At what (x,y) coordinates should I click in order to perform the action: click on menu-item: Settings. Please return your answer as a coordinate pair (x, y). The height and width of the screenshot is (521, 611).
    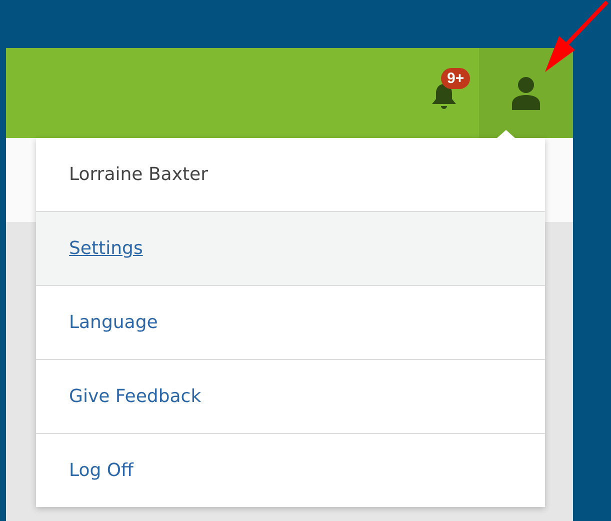
    Looking at the image, I should click on (290, 248).